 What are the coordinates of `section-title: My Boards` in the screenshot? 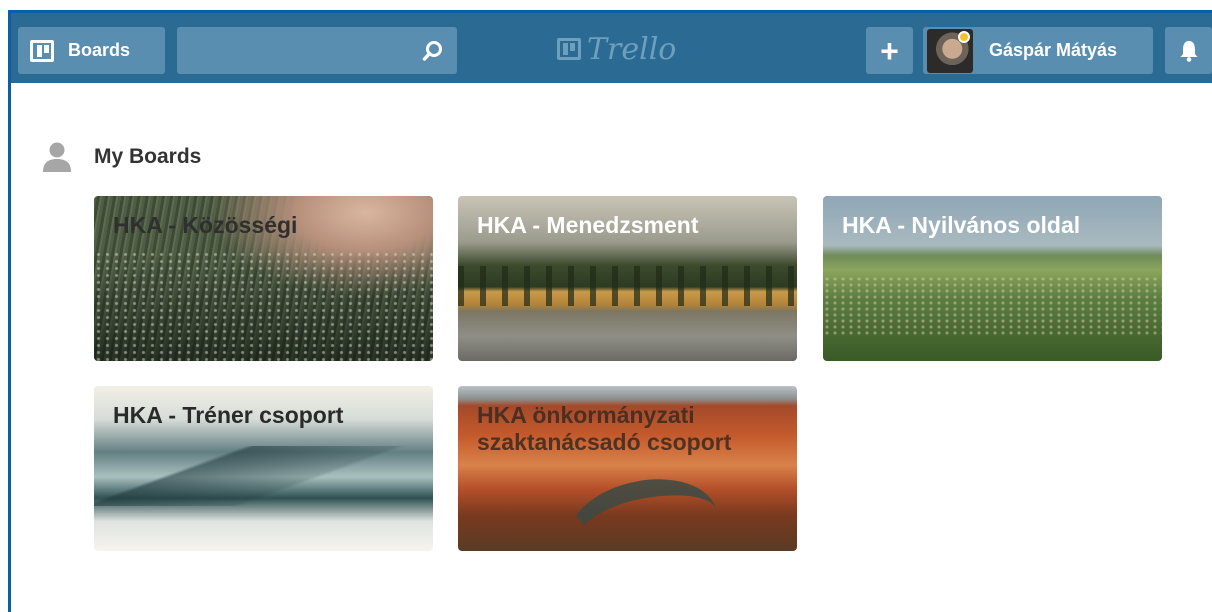 It's located at (148, 156).